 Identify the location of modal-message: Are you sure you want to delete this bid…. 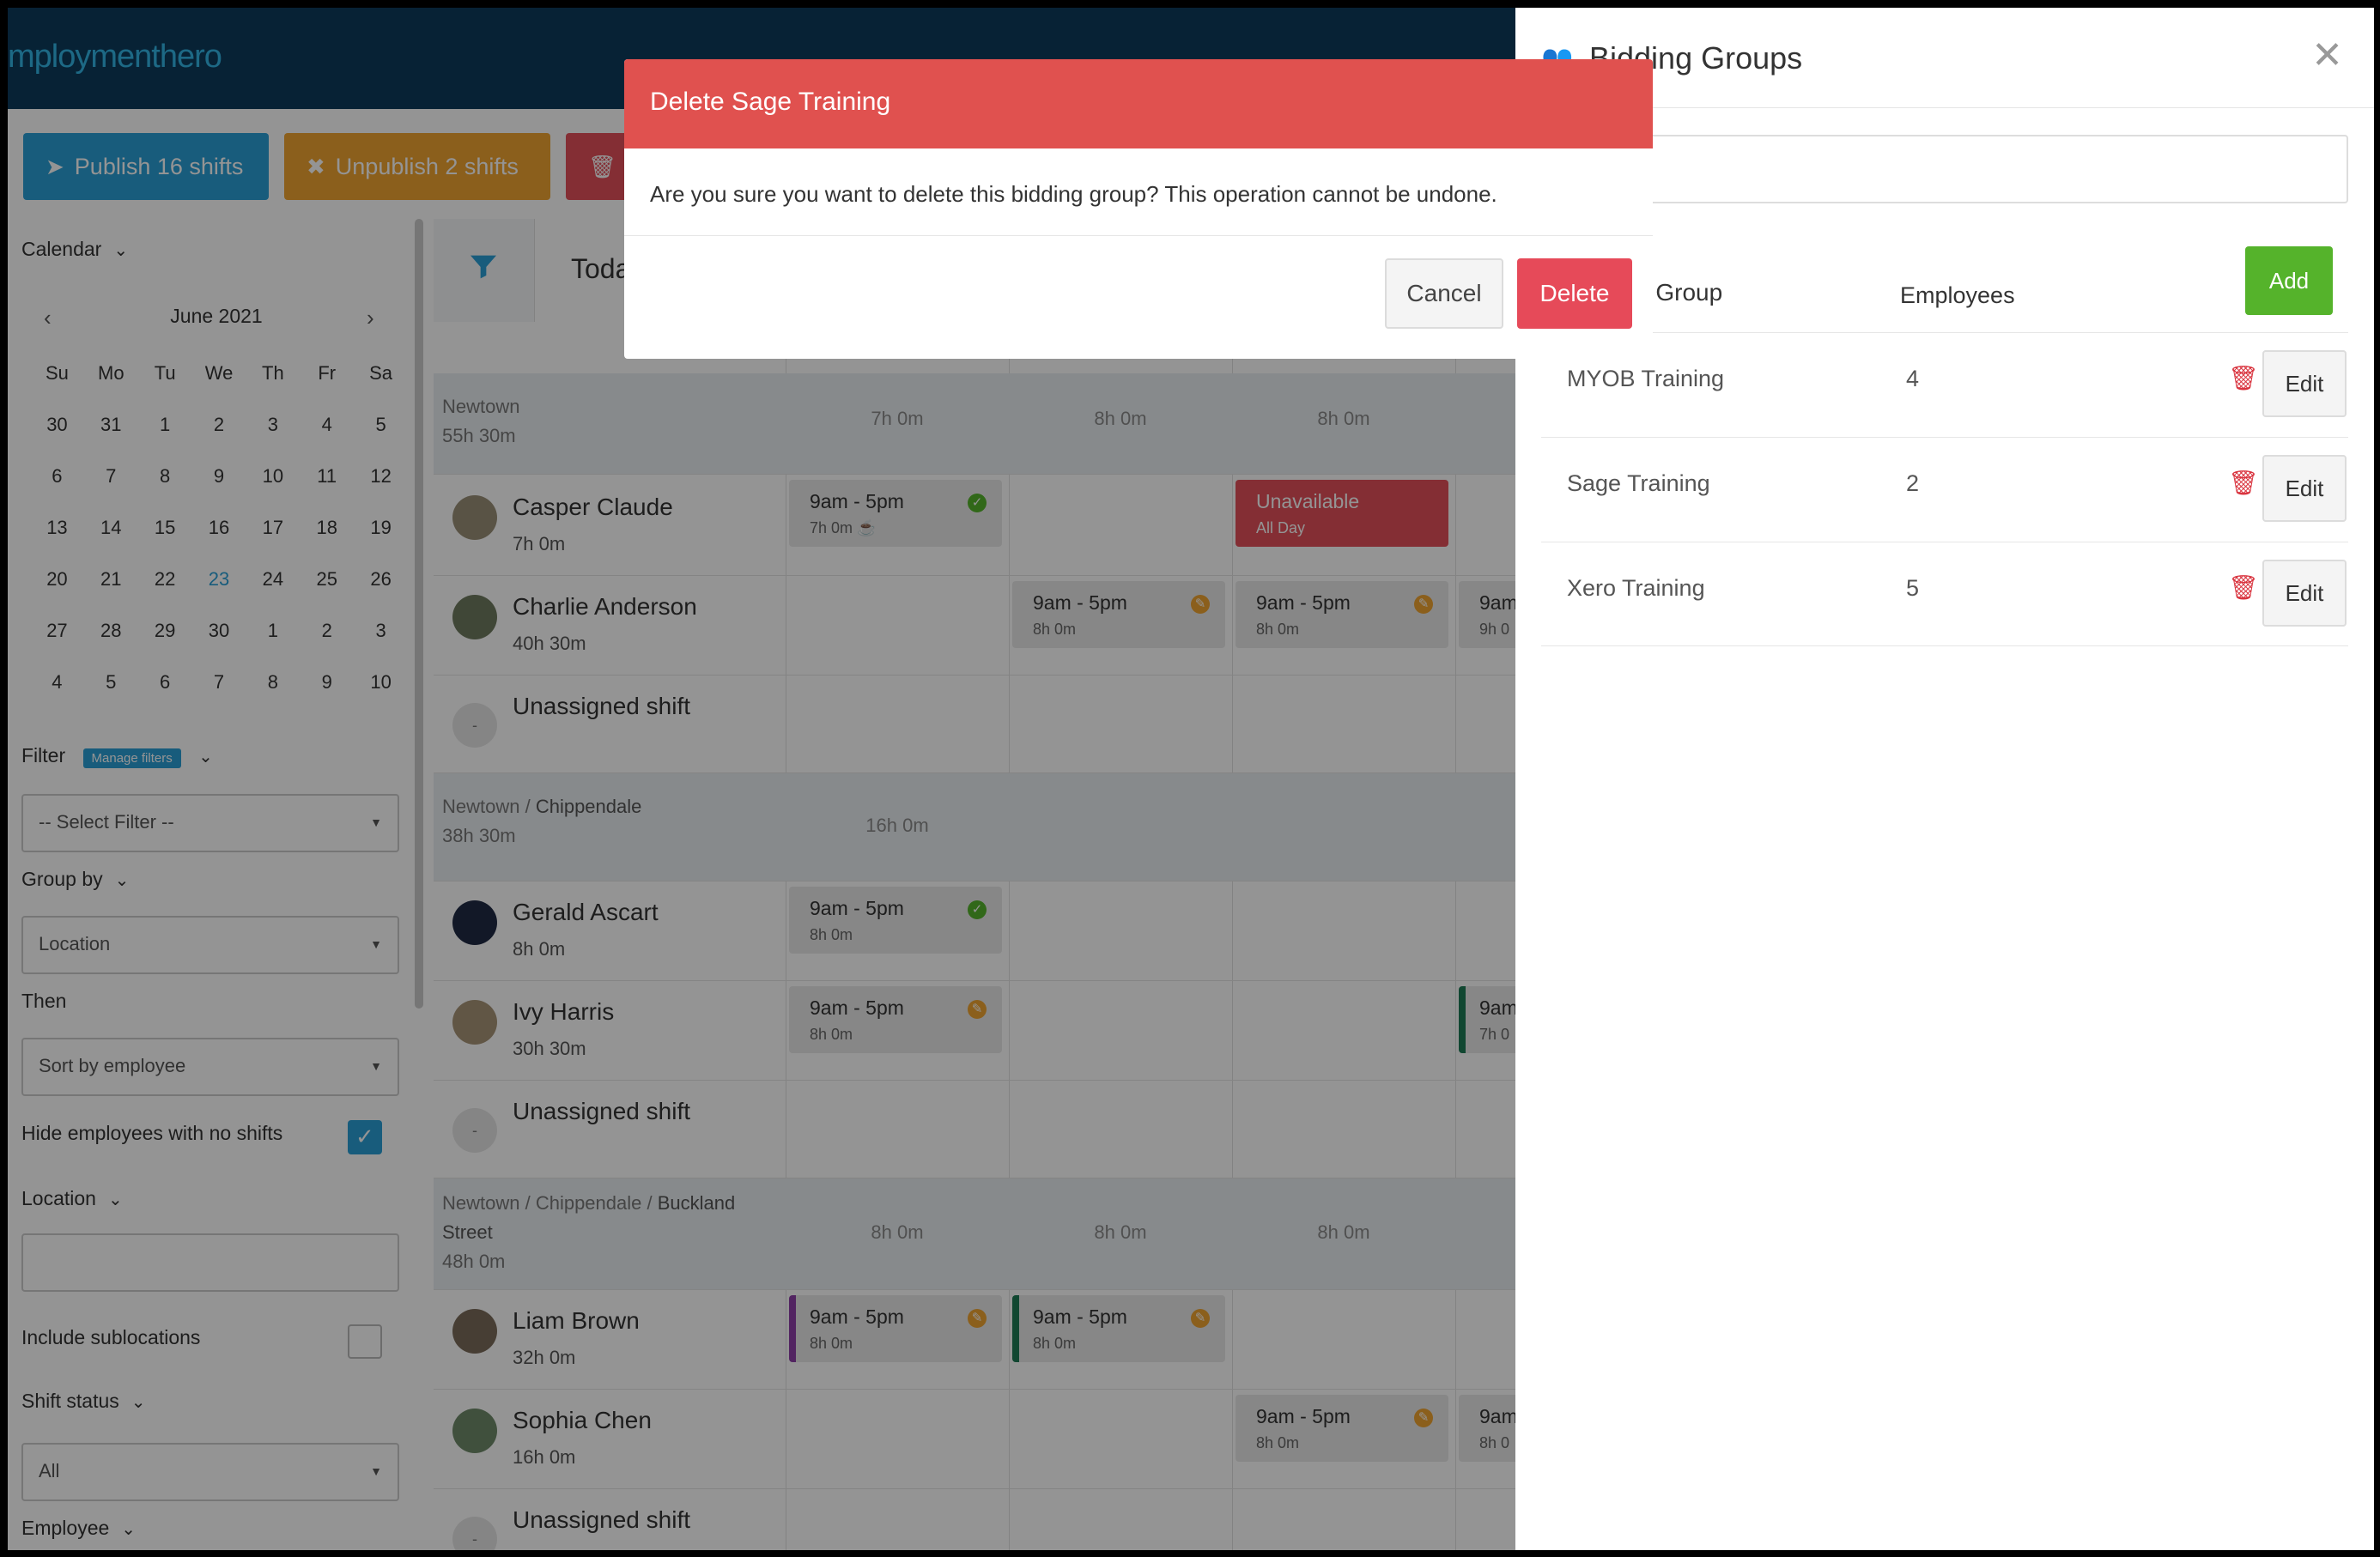
(1074, 194).